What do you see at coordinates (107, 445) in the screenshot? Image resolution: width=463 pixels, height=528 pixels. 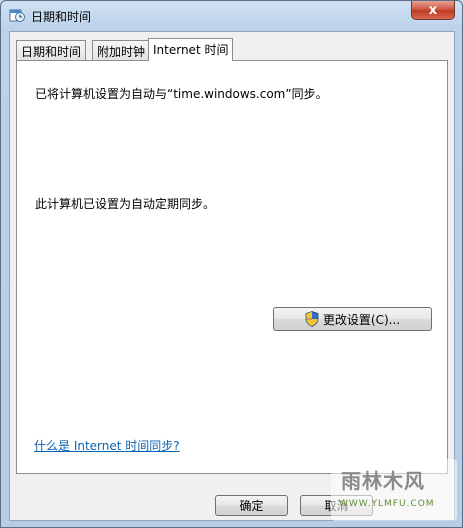 I see `help-link: 什么是 Internet 时间同步?` at bounding box center [107, 445].